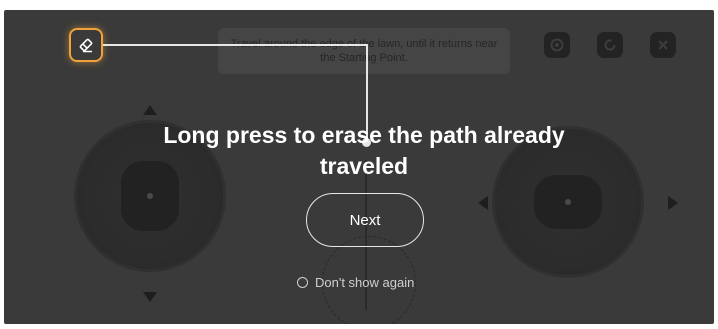 This screenshot has height=329, width=718. What do you see at coordinates (235, 45) in the screenshot?
I see `guide-pointer-line` at bounding box center [235, 45].